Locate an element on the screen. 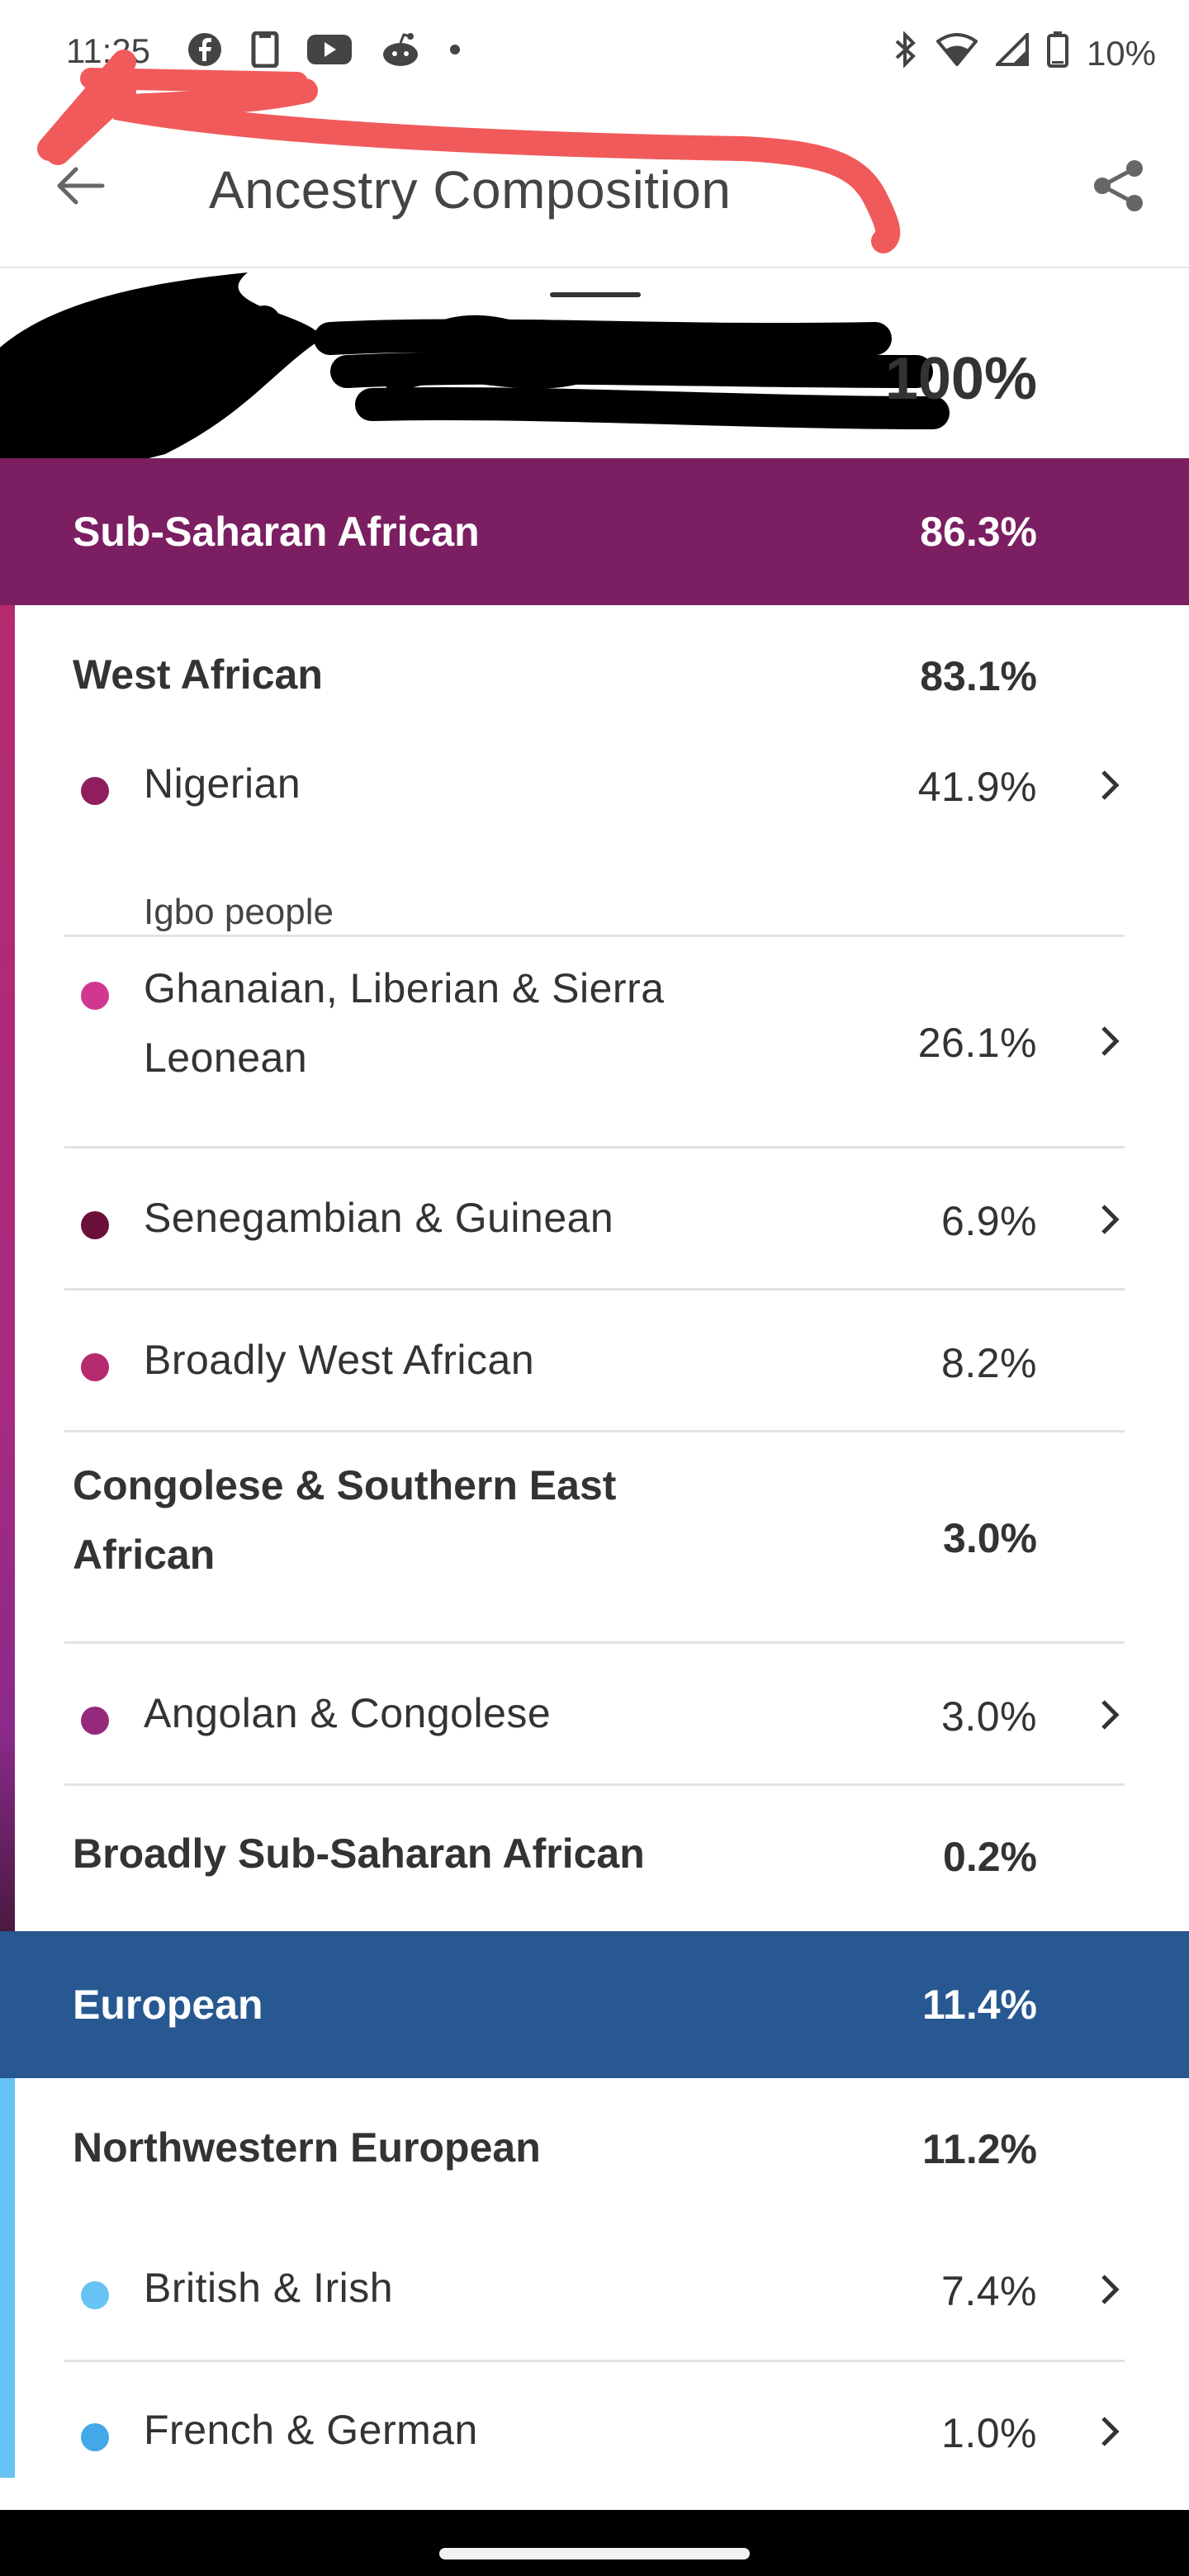  country-row-british-irish: British & Irish 7.4% is located at coordinates (594, 2291).